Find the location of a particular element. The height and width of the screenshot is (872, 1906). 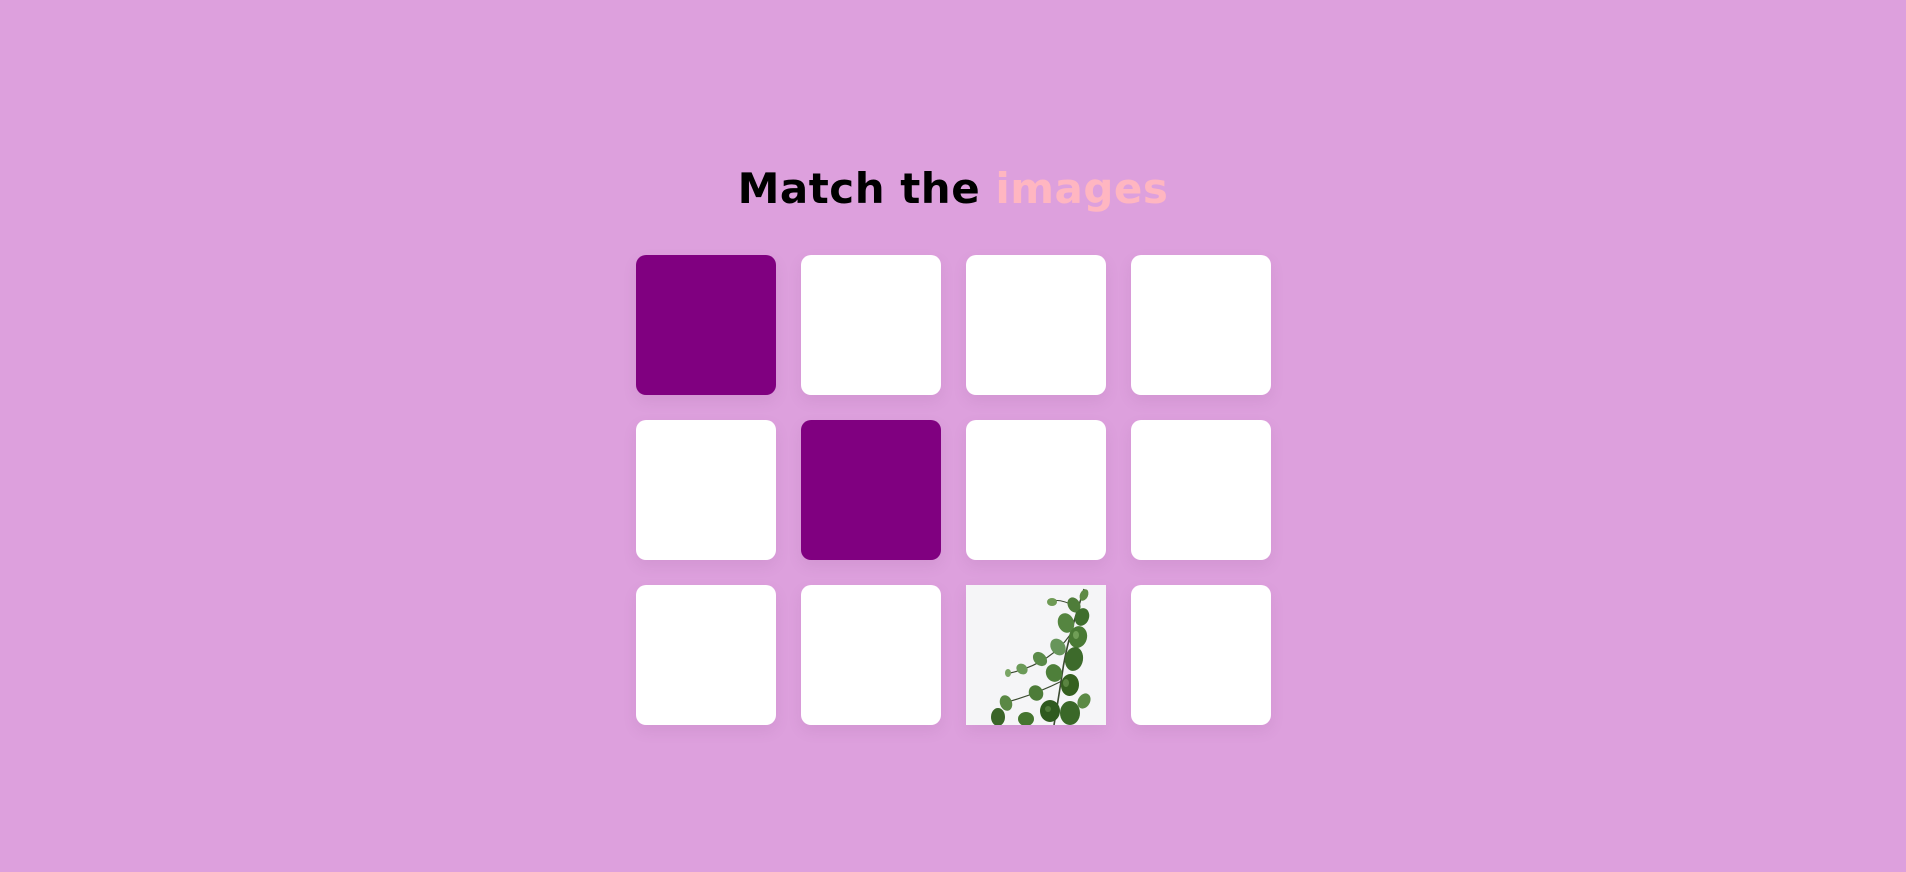

card-r3-c1 is located at coordinates (706, 655).